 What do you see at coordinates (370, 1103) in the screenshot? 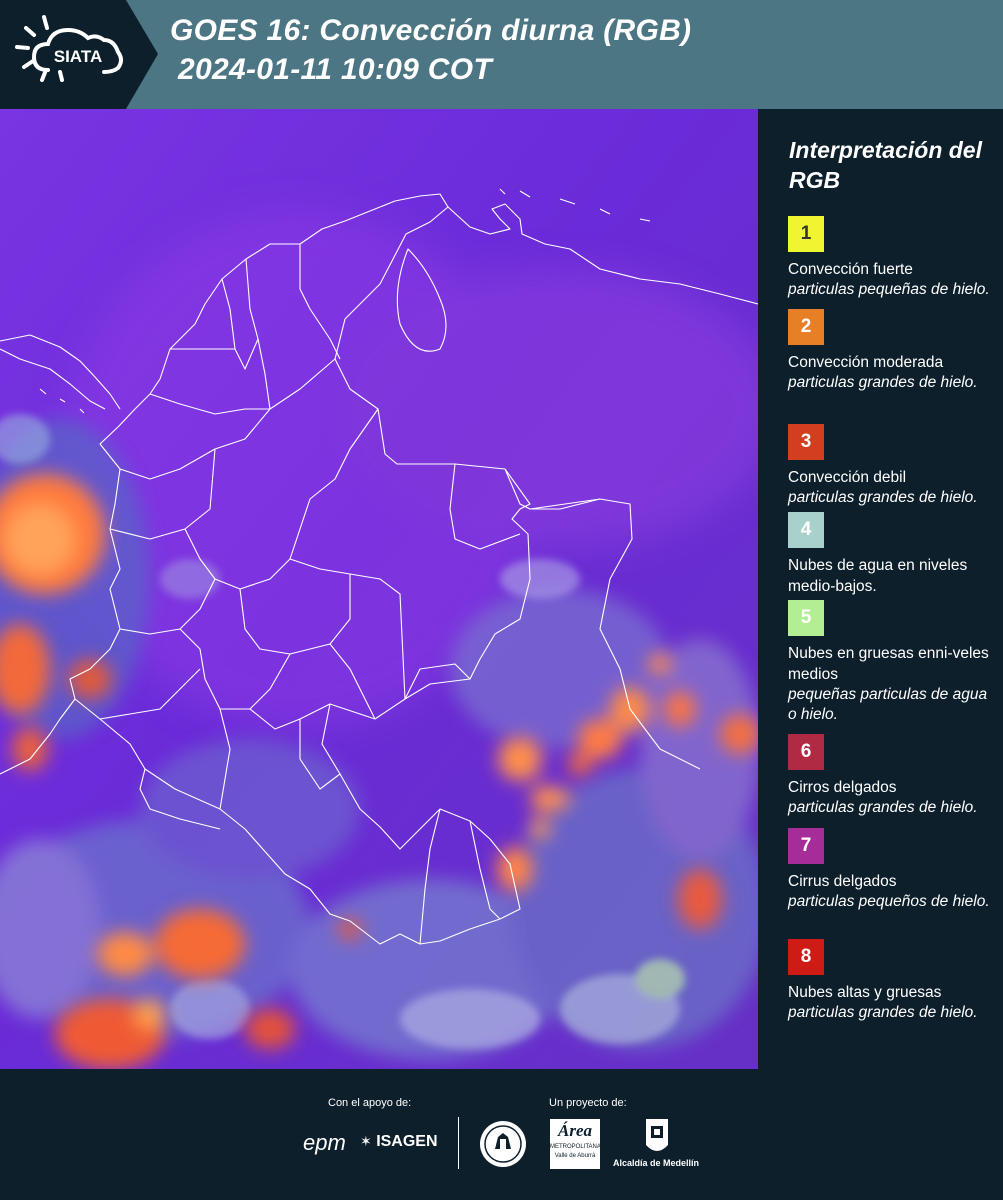
I see `support-caption: Con el apoyo de:` at bounding box center [370, 1103].